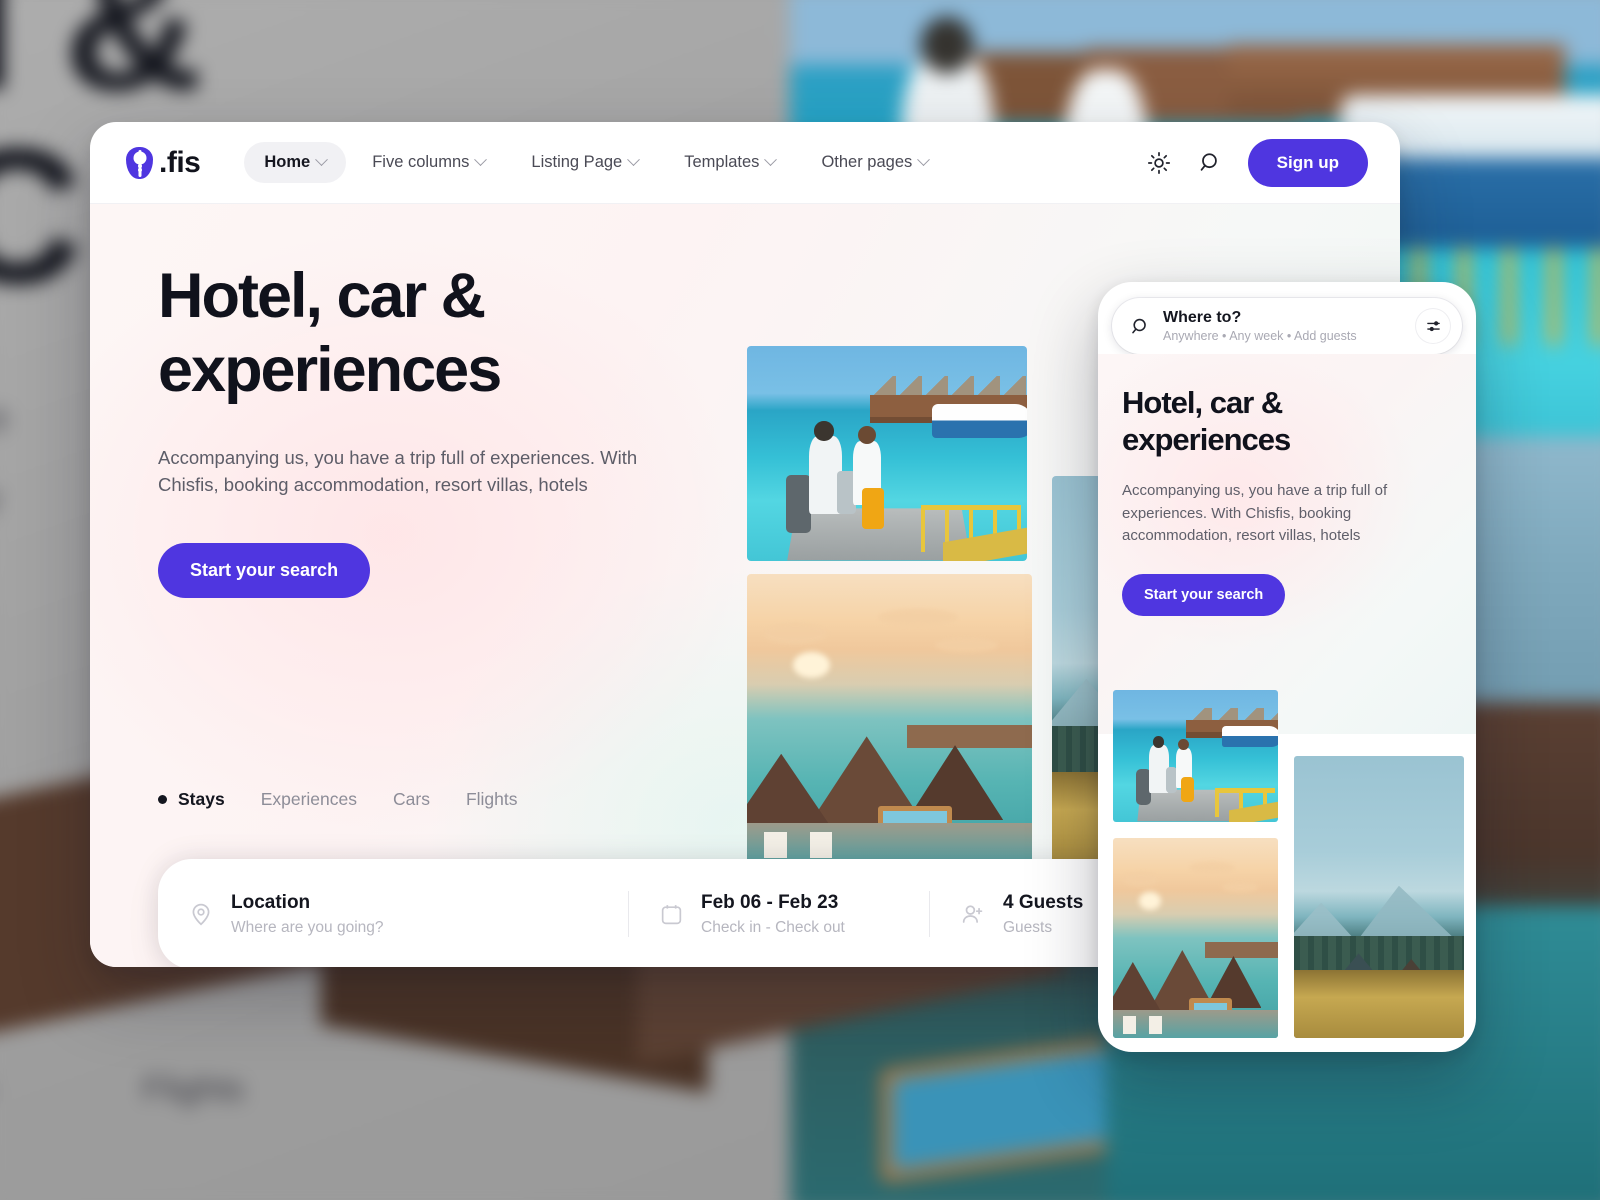 The image size is (1600, 1200). Describe the element at coordinates (322, 296) in the screenshot. I see `hero-title-line1: Hotel, car &` at that location.